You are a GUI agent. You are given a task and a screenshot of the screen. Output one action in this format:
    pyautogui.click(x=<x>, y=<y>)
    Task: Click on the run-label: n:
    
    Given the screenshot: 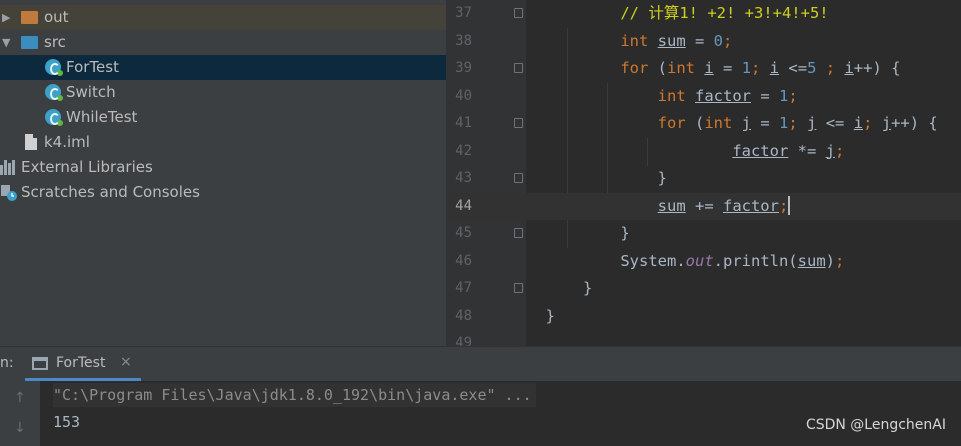 What is the action you would take?
    pyautogui.click(x=7, y=363)
    